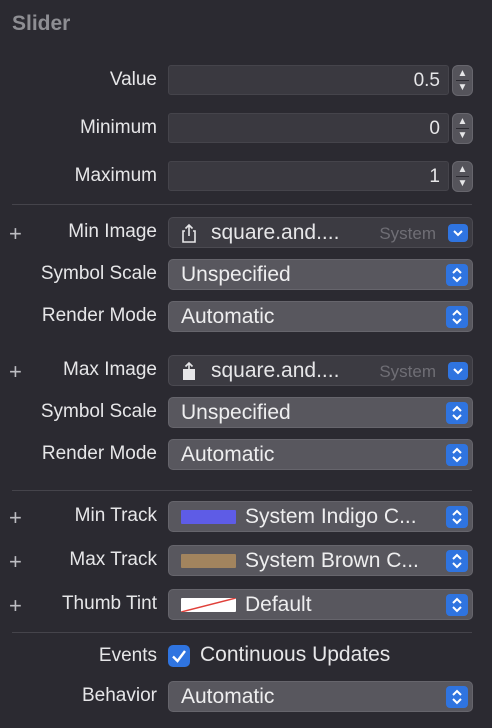 This screenshot has width=492, height=728. I want to click on maximum-field: 1, so click(308, 176).